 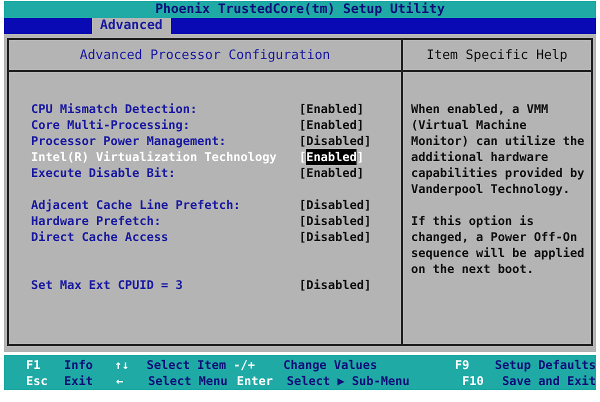 What do you see at coordinates (37, 380) in the screenshot?
I see `key-hint: Esc` at bounding box center [37, 380].